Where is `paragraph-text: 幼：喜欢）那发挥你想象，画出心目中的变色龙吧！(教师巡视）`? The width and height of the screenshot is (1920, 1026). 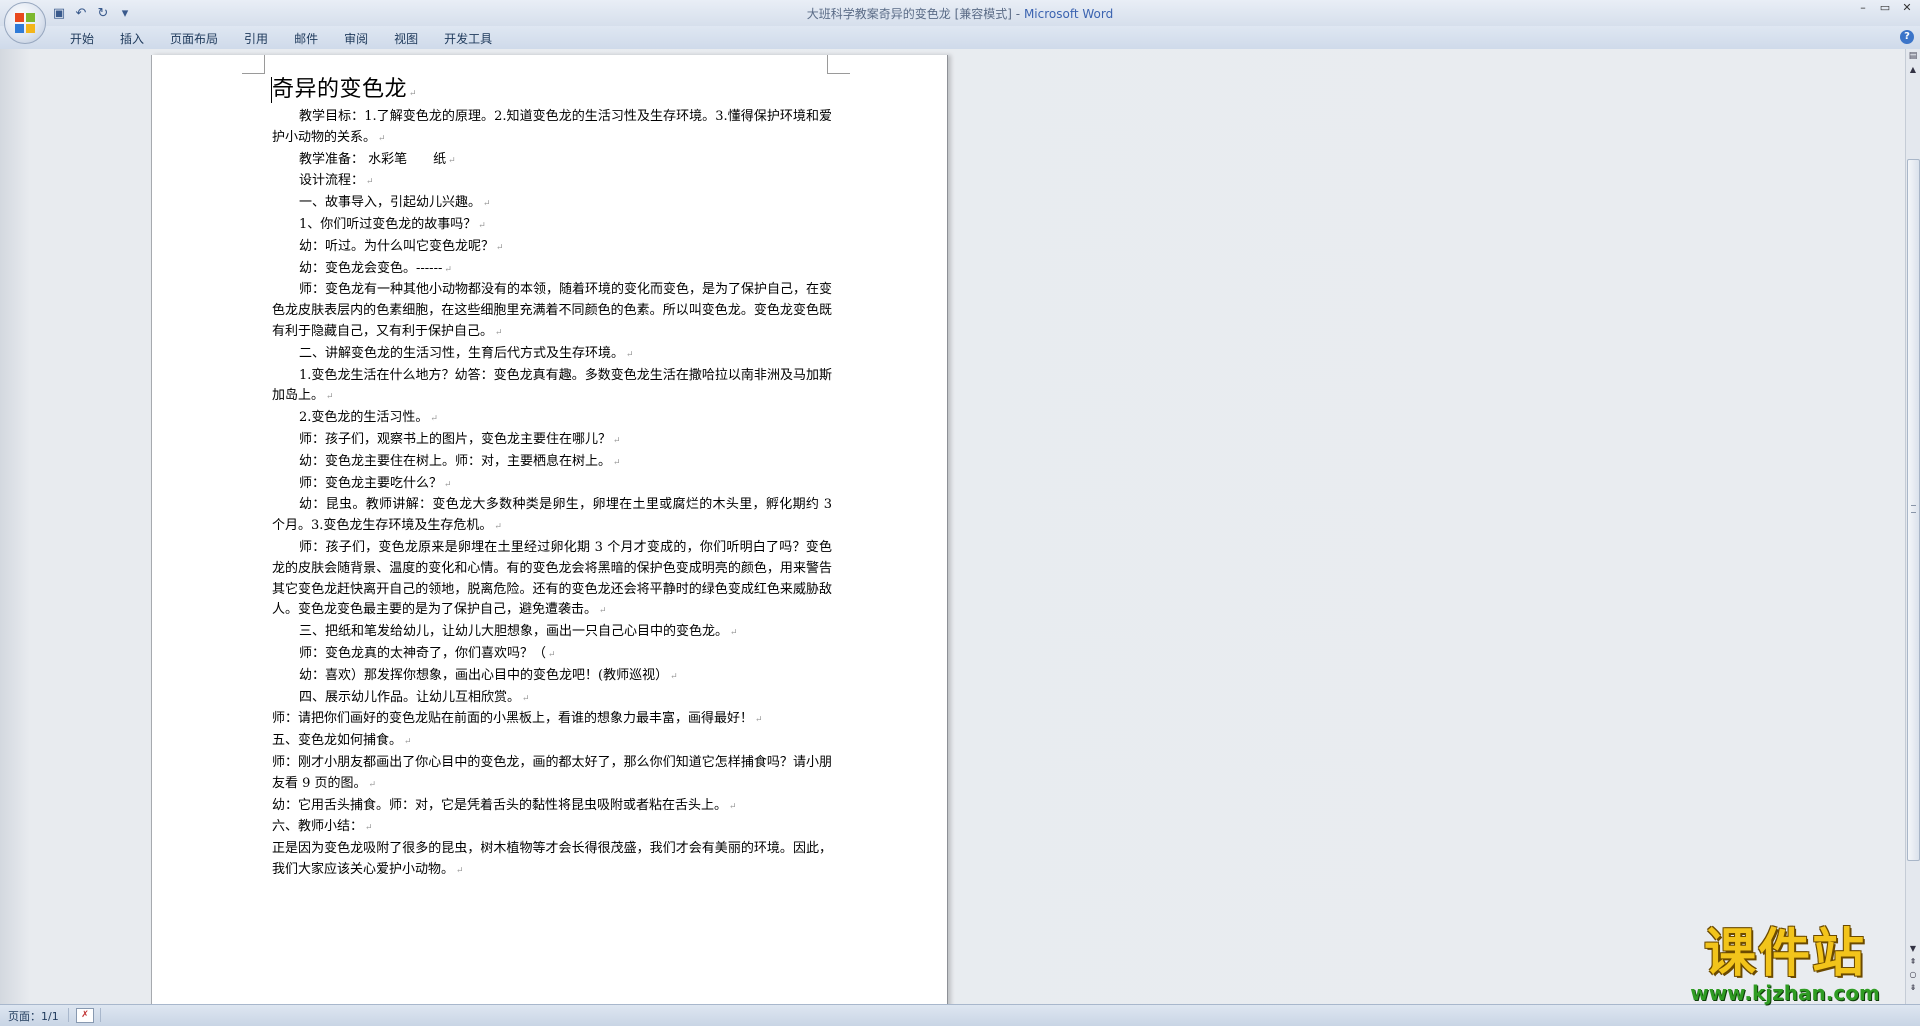 paragraph-text: 幼：喜欢）那发挥你想象，画出心目中的变色龙吧！(教师巡视） is located at coordinates (484, 675).